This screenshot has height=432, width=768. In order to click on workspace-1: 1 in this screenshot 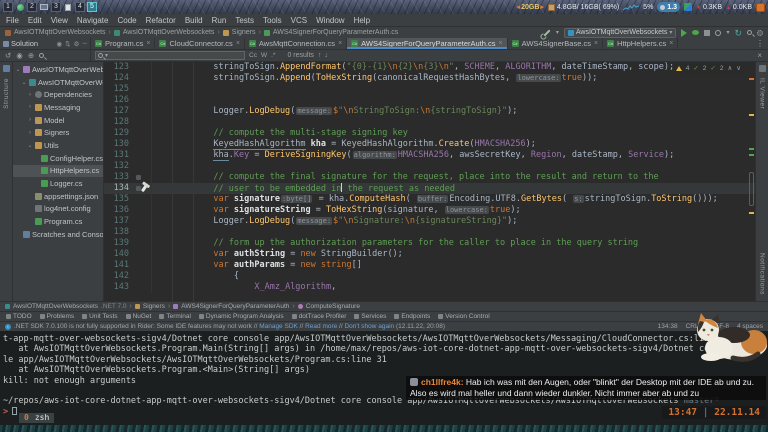, I will do `click(8, 7)`.